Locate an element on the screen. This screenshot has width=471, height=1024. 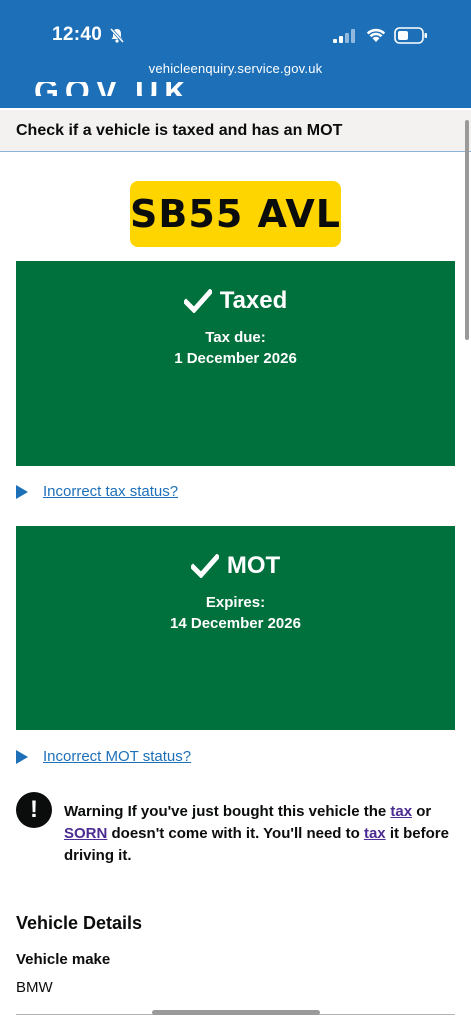
vehicle-details-heading: Vehicle Details is located at coordinates (79, 923).